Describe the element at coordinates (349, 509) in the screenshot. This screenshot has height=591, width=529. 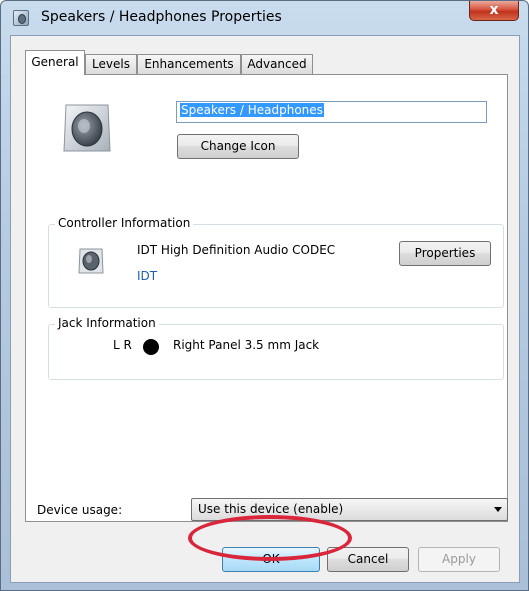
I see `device-usage-select: Use this device (enable)` at that location.